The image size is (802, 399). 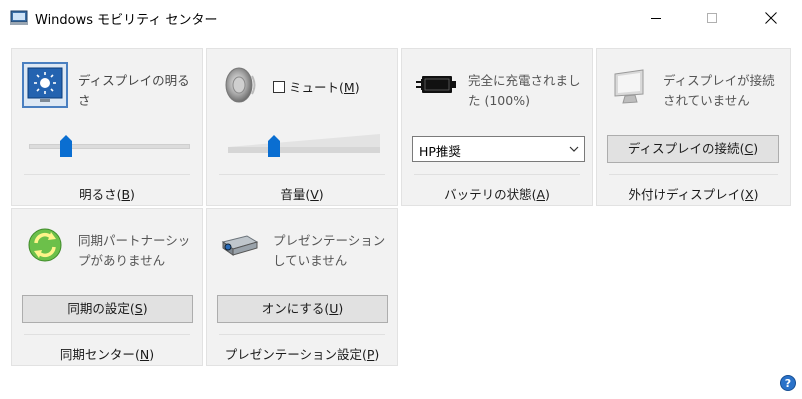 I want to click on sync-settings-button: 同期の設定(S), so click(x=107, y=309).